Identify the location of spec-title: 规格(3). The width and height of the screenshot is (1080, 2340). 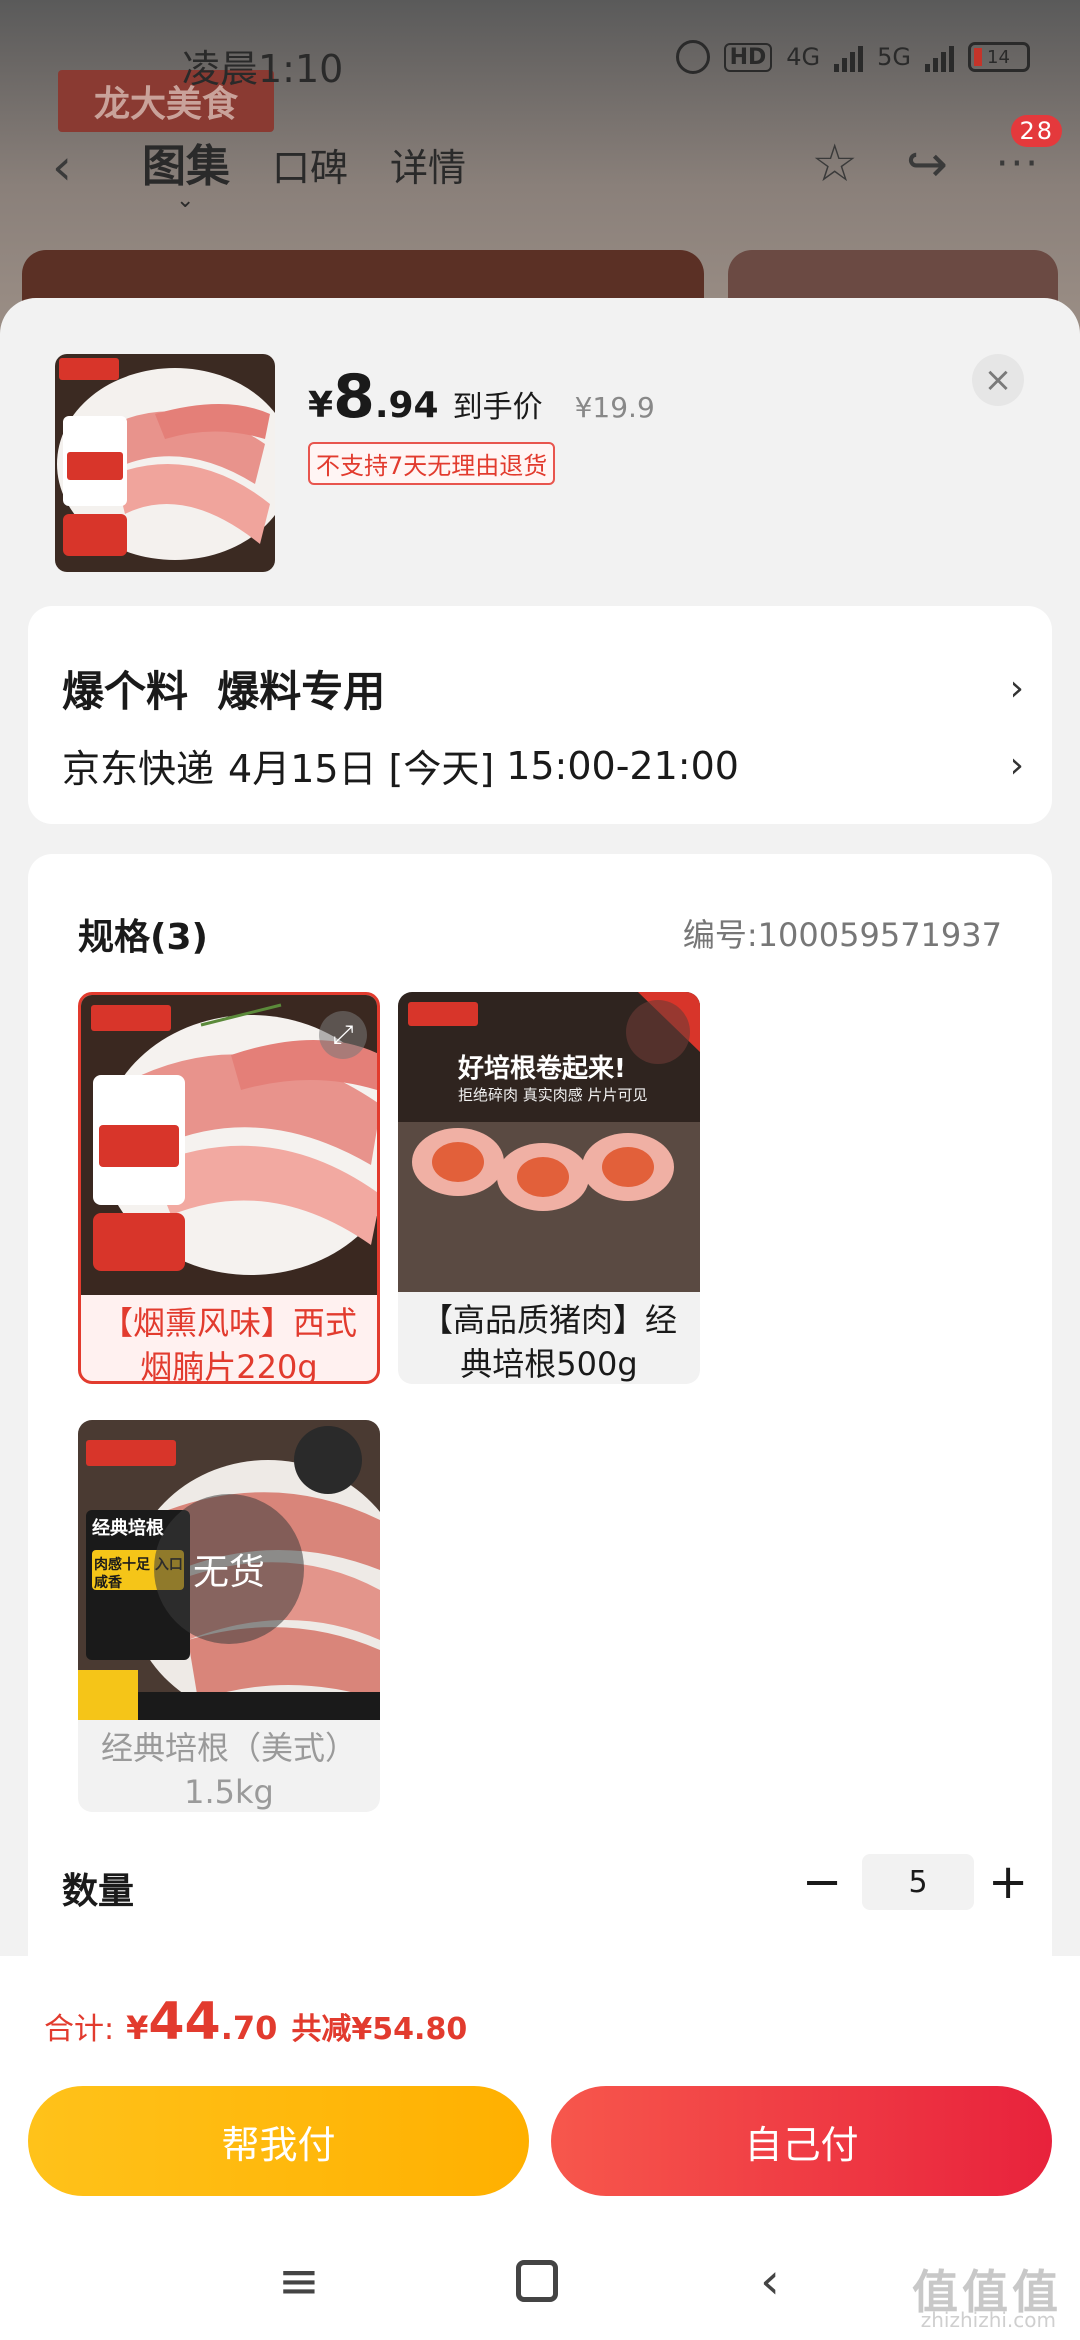
(143, 937).